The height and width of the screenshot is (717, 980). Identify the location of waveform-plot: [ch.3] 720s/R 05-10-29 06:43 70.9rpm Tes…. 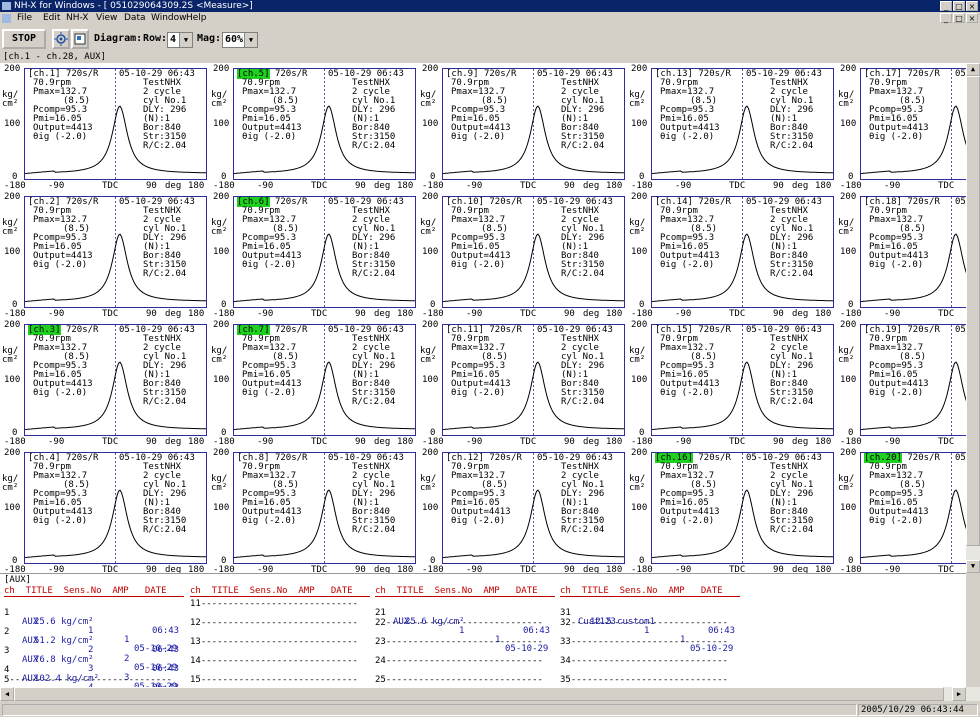
(115, 380).